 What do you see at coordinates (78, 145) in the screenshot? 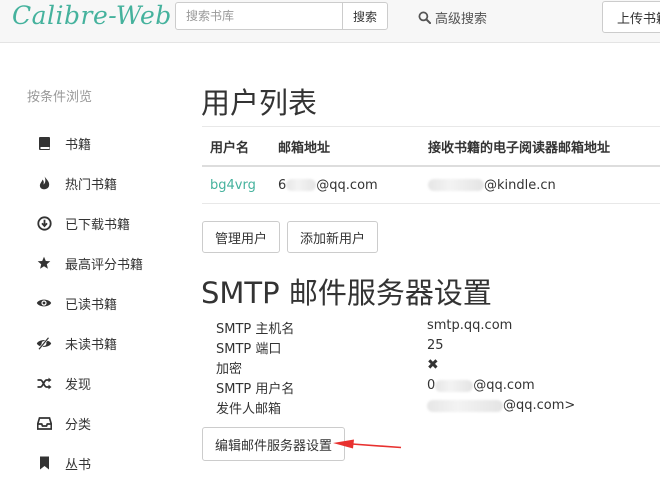
I see `sidebar-item-label: 书籍` at bounding box center [78, 145].